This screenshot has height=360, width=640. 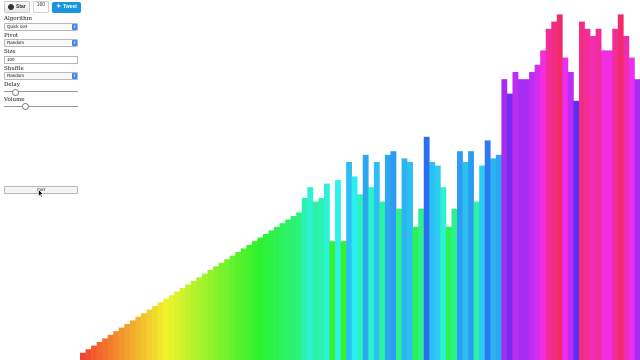 I want to click on volume-slider, so click(x=41, y=106).